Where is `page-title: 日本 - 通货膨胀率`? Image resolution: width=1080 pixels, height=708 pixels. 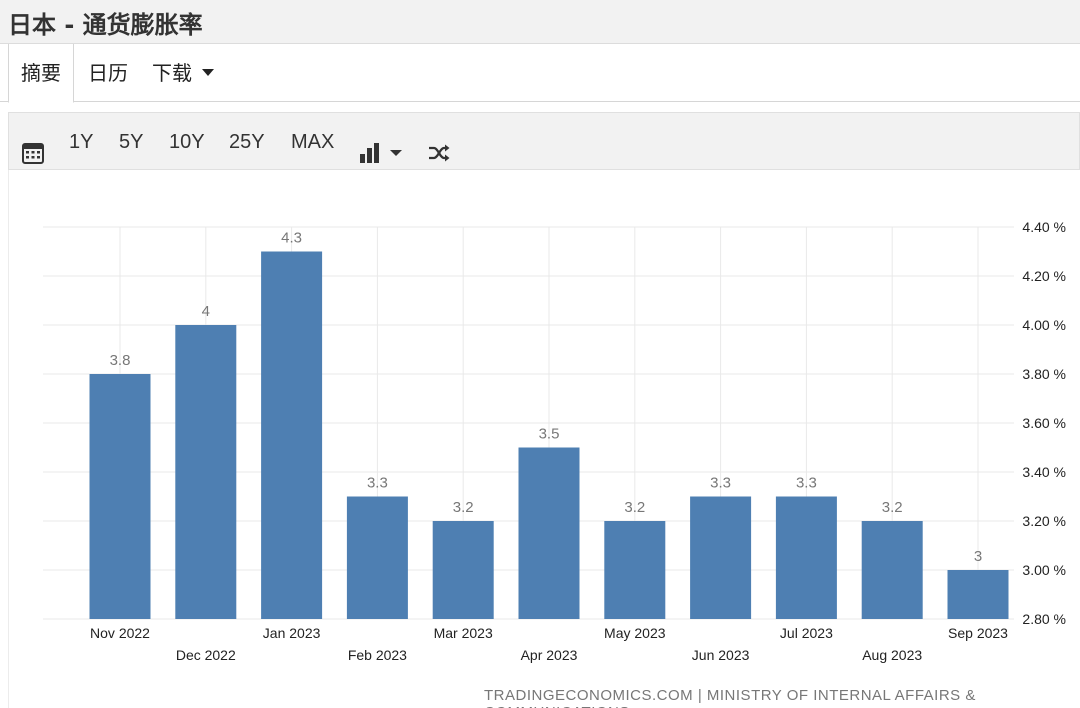
page-title: 日本 - 通货膨胀率 is located at coordinates (105, 25).